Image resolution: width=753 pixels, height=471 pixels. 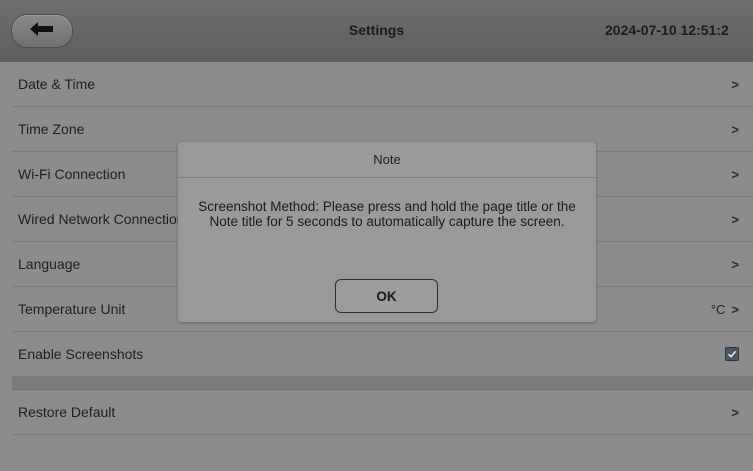 I want to click on setting-label: Wi-Fi Connection, so click(x=72, y=174).